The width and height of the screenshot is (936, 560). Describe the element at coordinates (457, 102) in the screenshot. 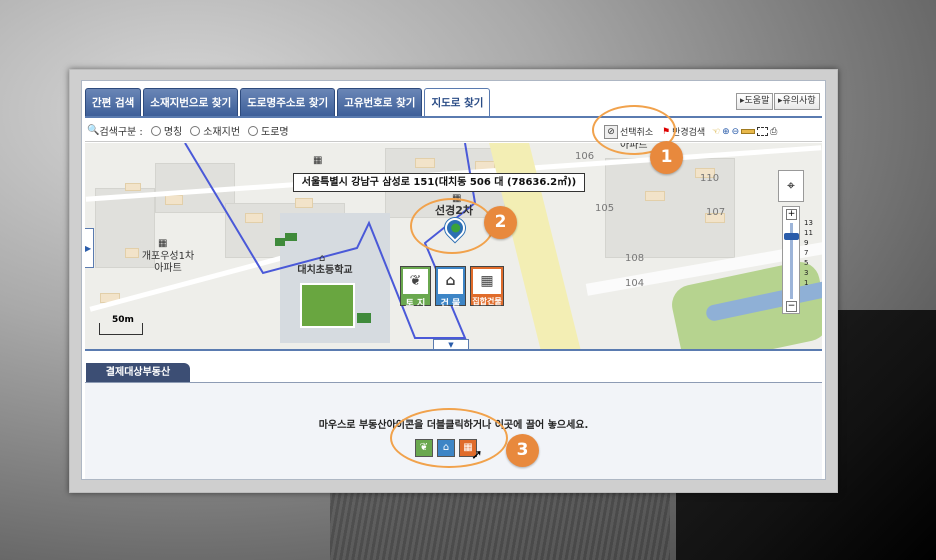

I see `tab-map-search: 지도로 찾기` at that location.